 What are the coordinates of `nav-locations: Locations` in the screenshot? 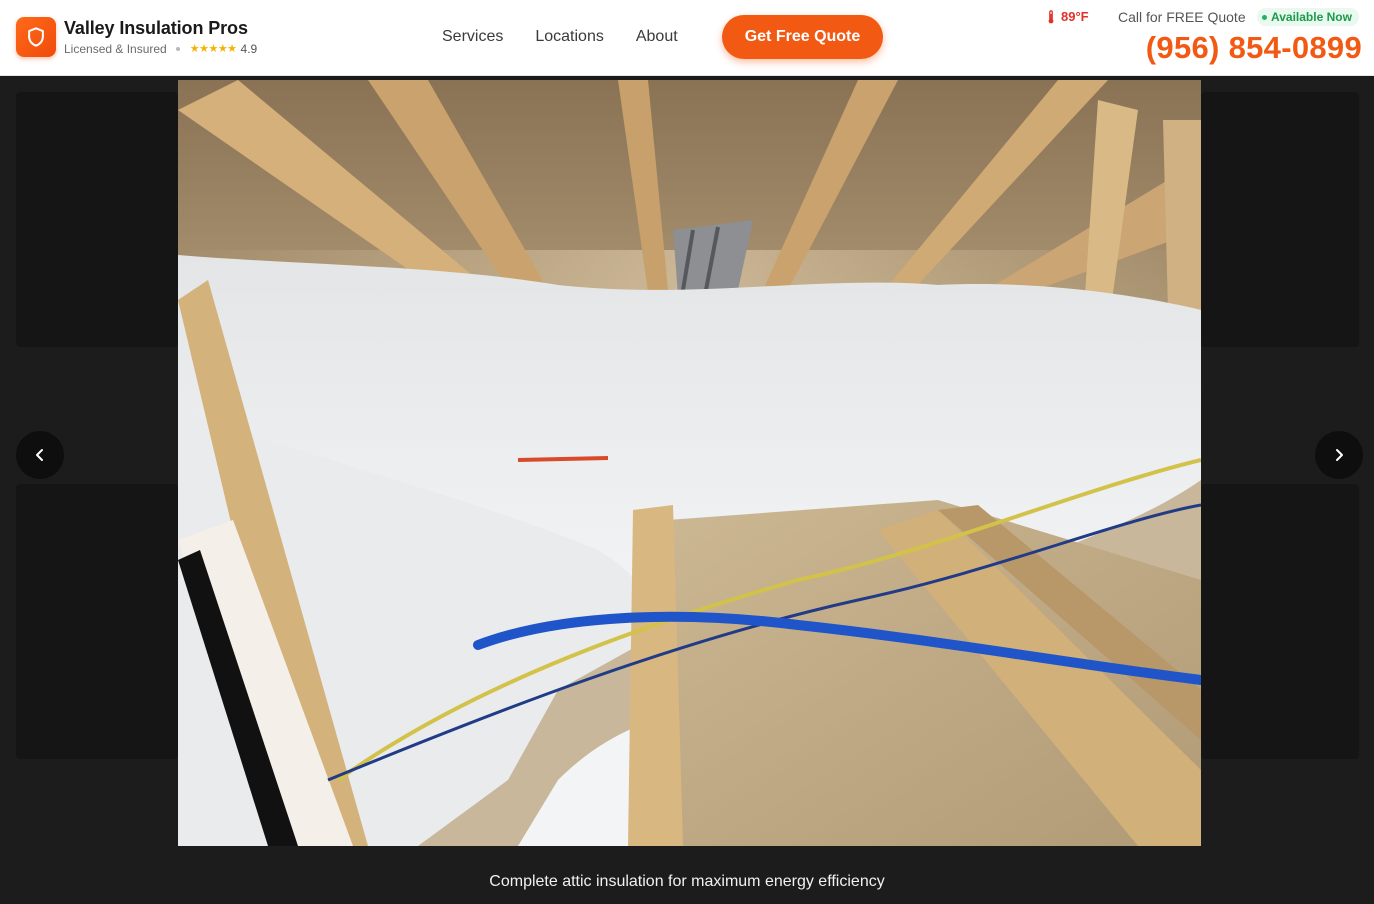 It's located at (569, 37).